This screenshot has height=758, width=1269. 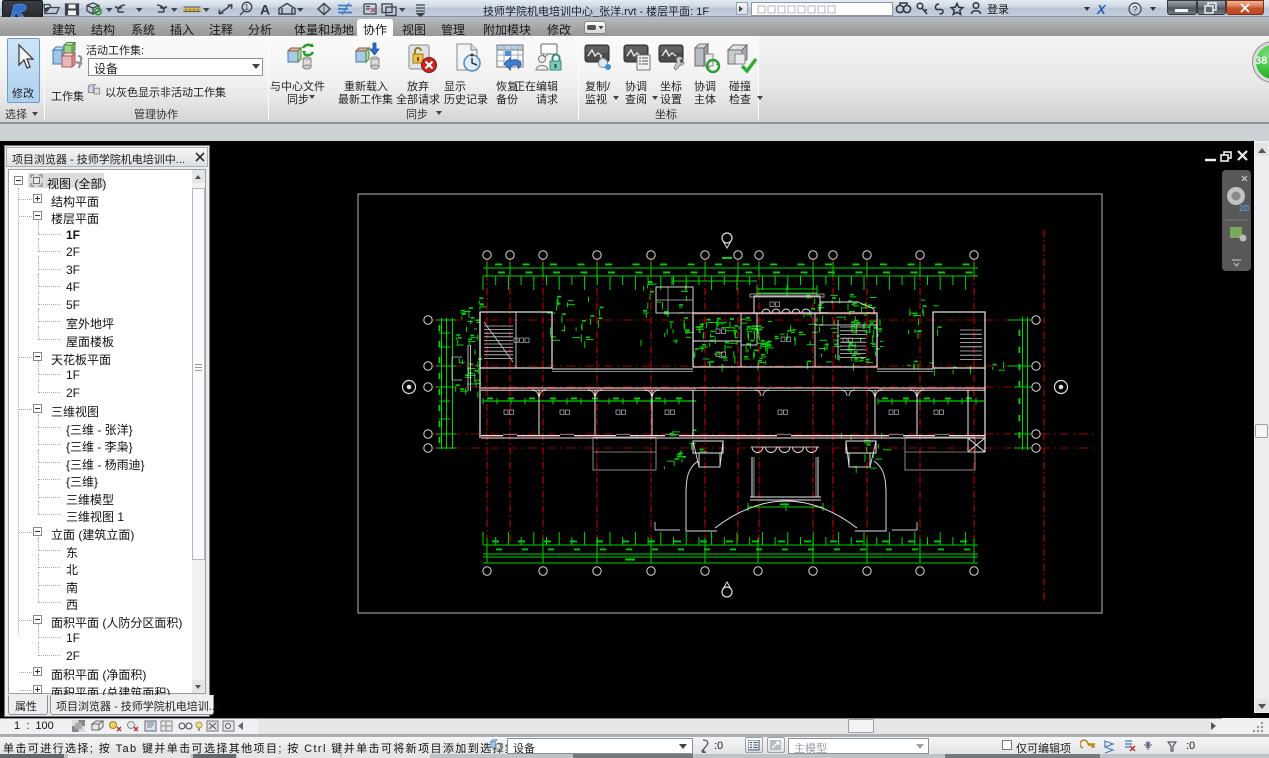 I want to click on svg-text: 登录, so click(x=998, y=9).